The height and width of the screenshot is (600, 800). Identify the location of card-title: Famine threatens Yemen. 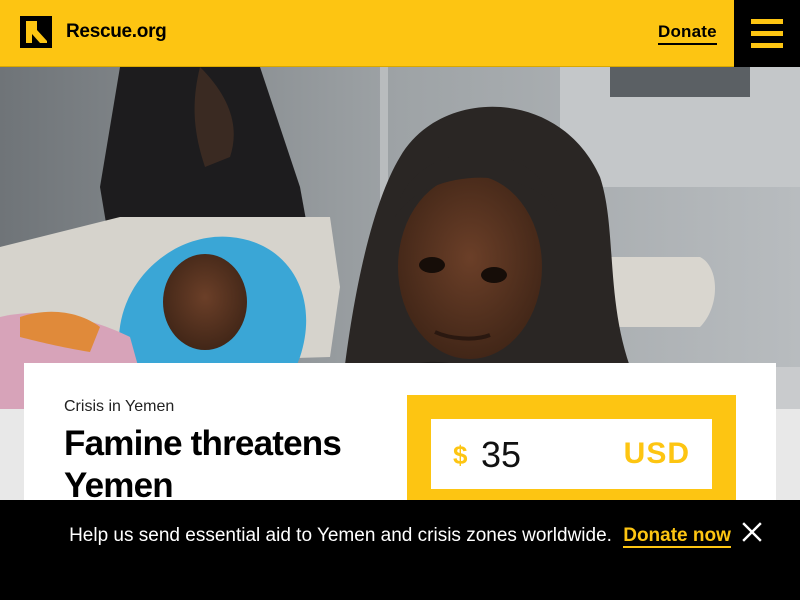
(203, 464).